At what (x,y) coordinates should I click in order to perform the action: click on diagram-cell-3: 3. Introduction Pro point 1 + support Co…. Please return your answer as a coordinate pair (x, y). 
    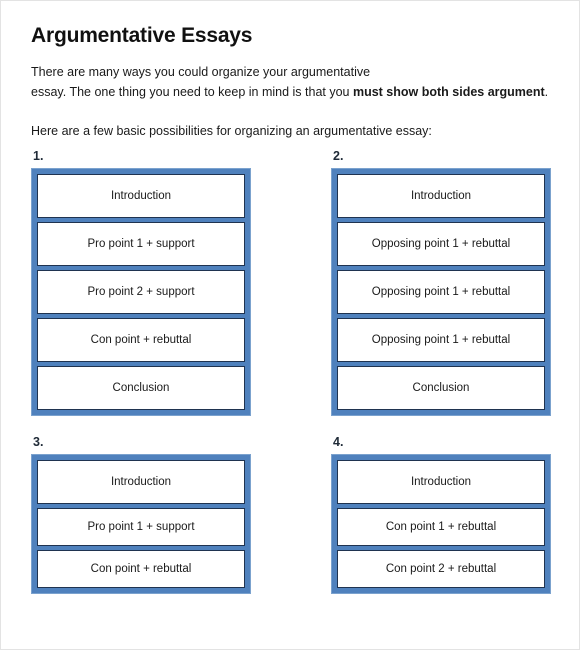
    Looking at the image, I should click on (141, 514).